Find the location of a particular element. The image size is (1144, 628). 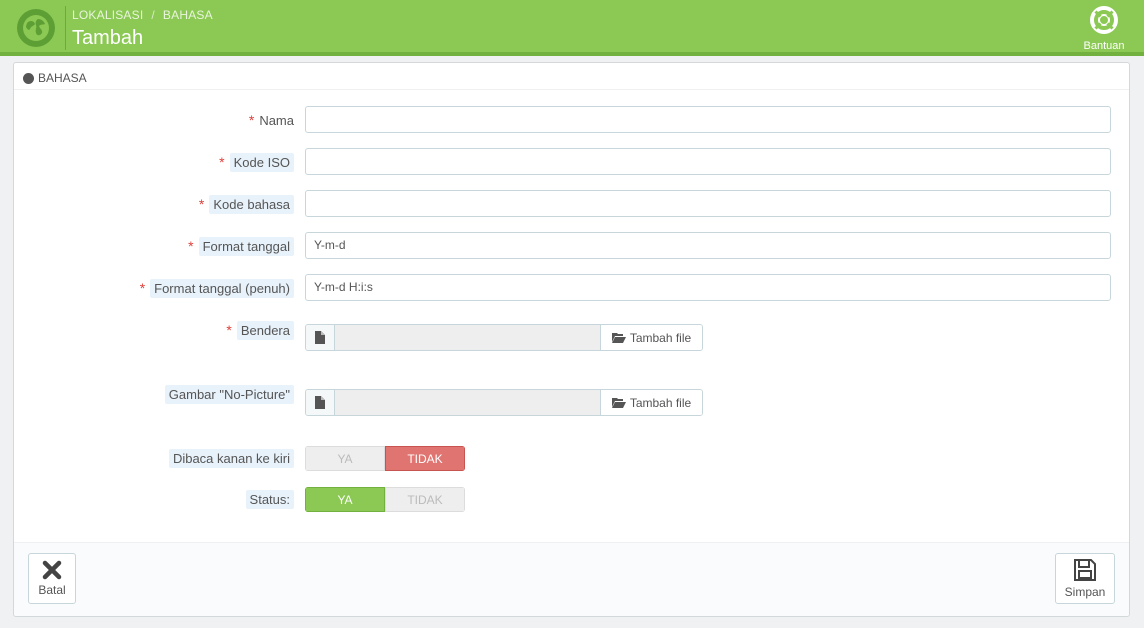

field-label-rtl: Dibaca kanan ke kiri is located at coordinates (231, 458).